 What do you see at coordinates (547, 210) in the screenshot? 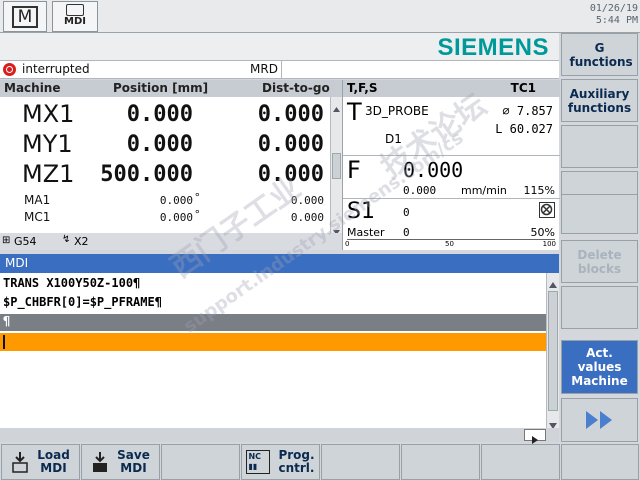
I see `spindle-stop-icon` at bounding box center [547, 210].